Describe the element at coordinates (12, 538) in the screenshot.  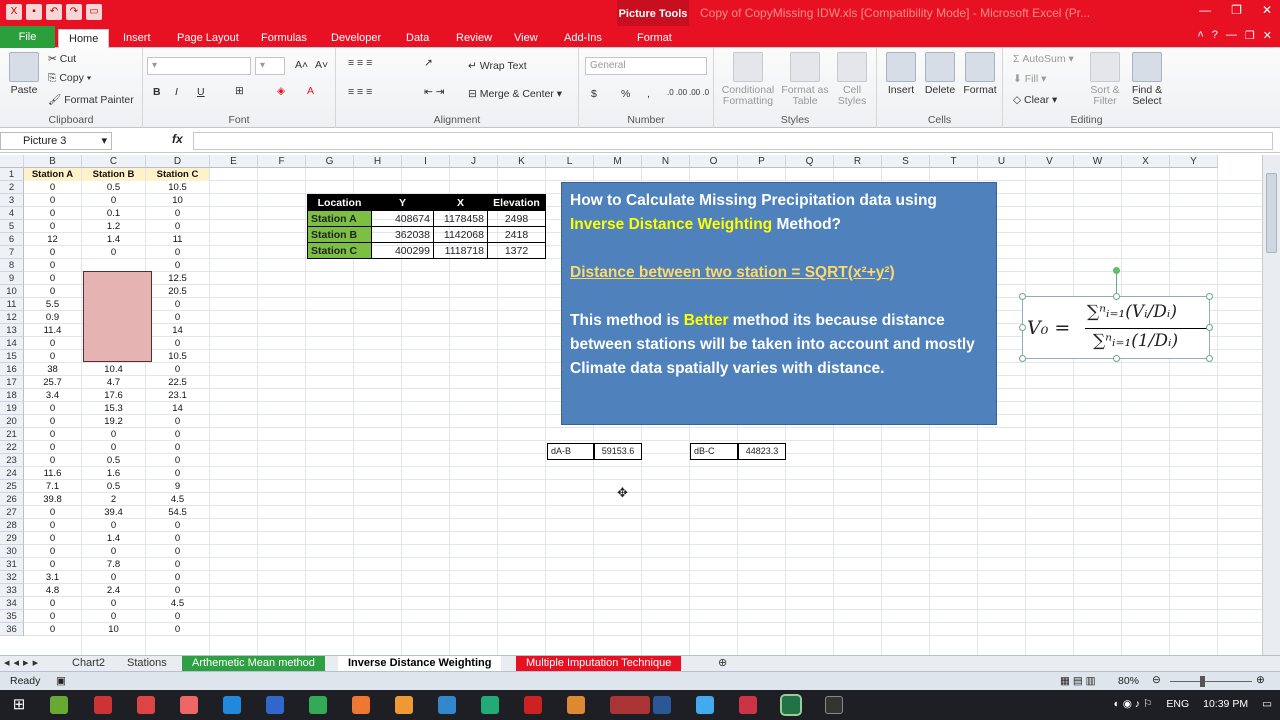
I see `row-header: 29` at that location.